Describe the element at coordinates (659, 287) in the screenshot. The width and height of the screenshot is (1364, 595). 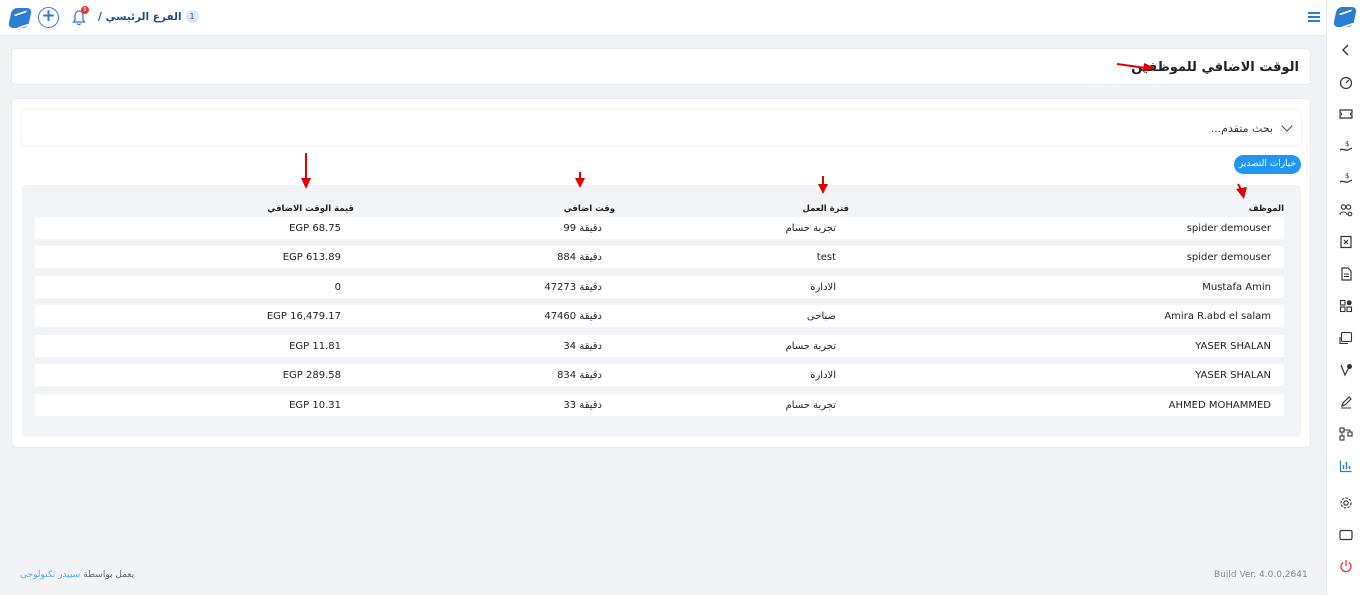
I see `table-row: Mustafa Amin الادارة 47273 دقيقة 0` at that location.